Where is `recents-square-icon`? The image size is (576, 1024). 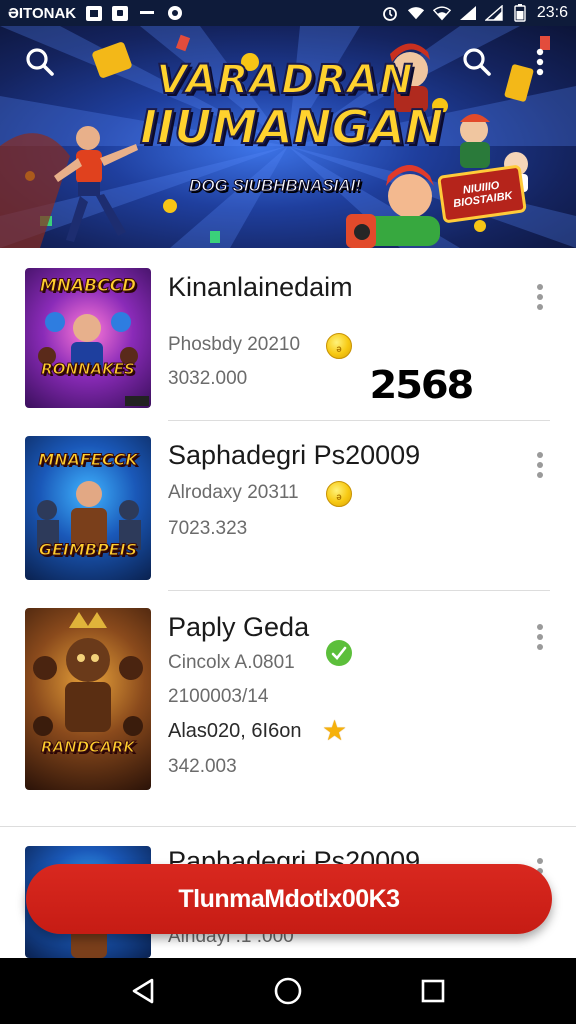
recents-square-icon is located at coordinates (433, 991).